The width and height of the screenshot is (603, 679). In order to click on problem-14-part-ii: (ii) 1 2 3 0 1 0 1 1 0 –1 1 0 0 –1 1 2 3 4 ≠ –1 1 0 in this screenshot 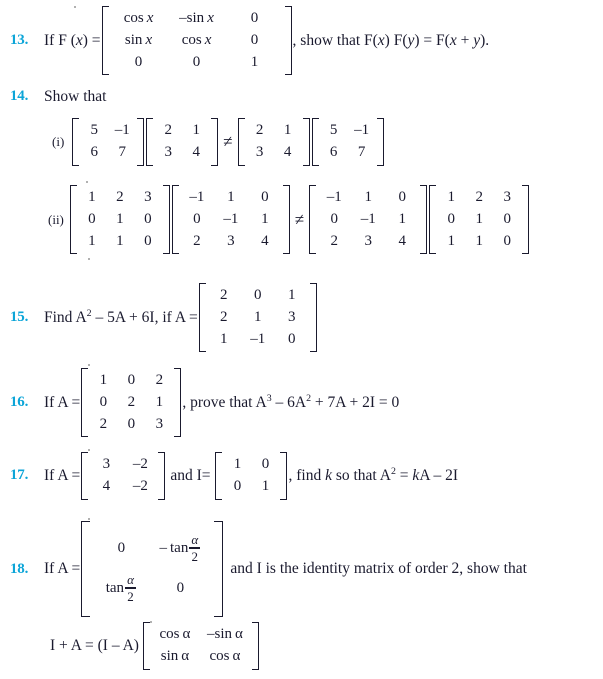, I will do `click(289, 220)`.